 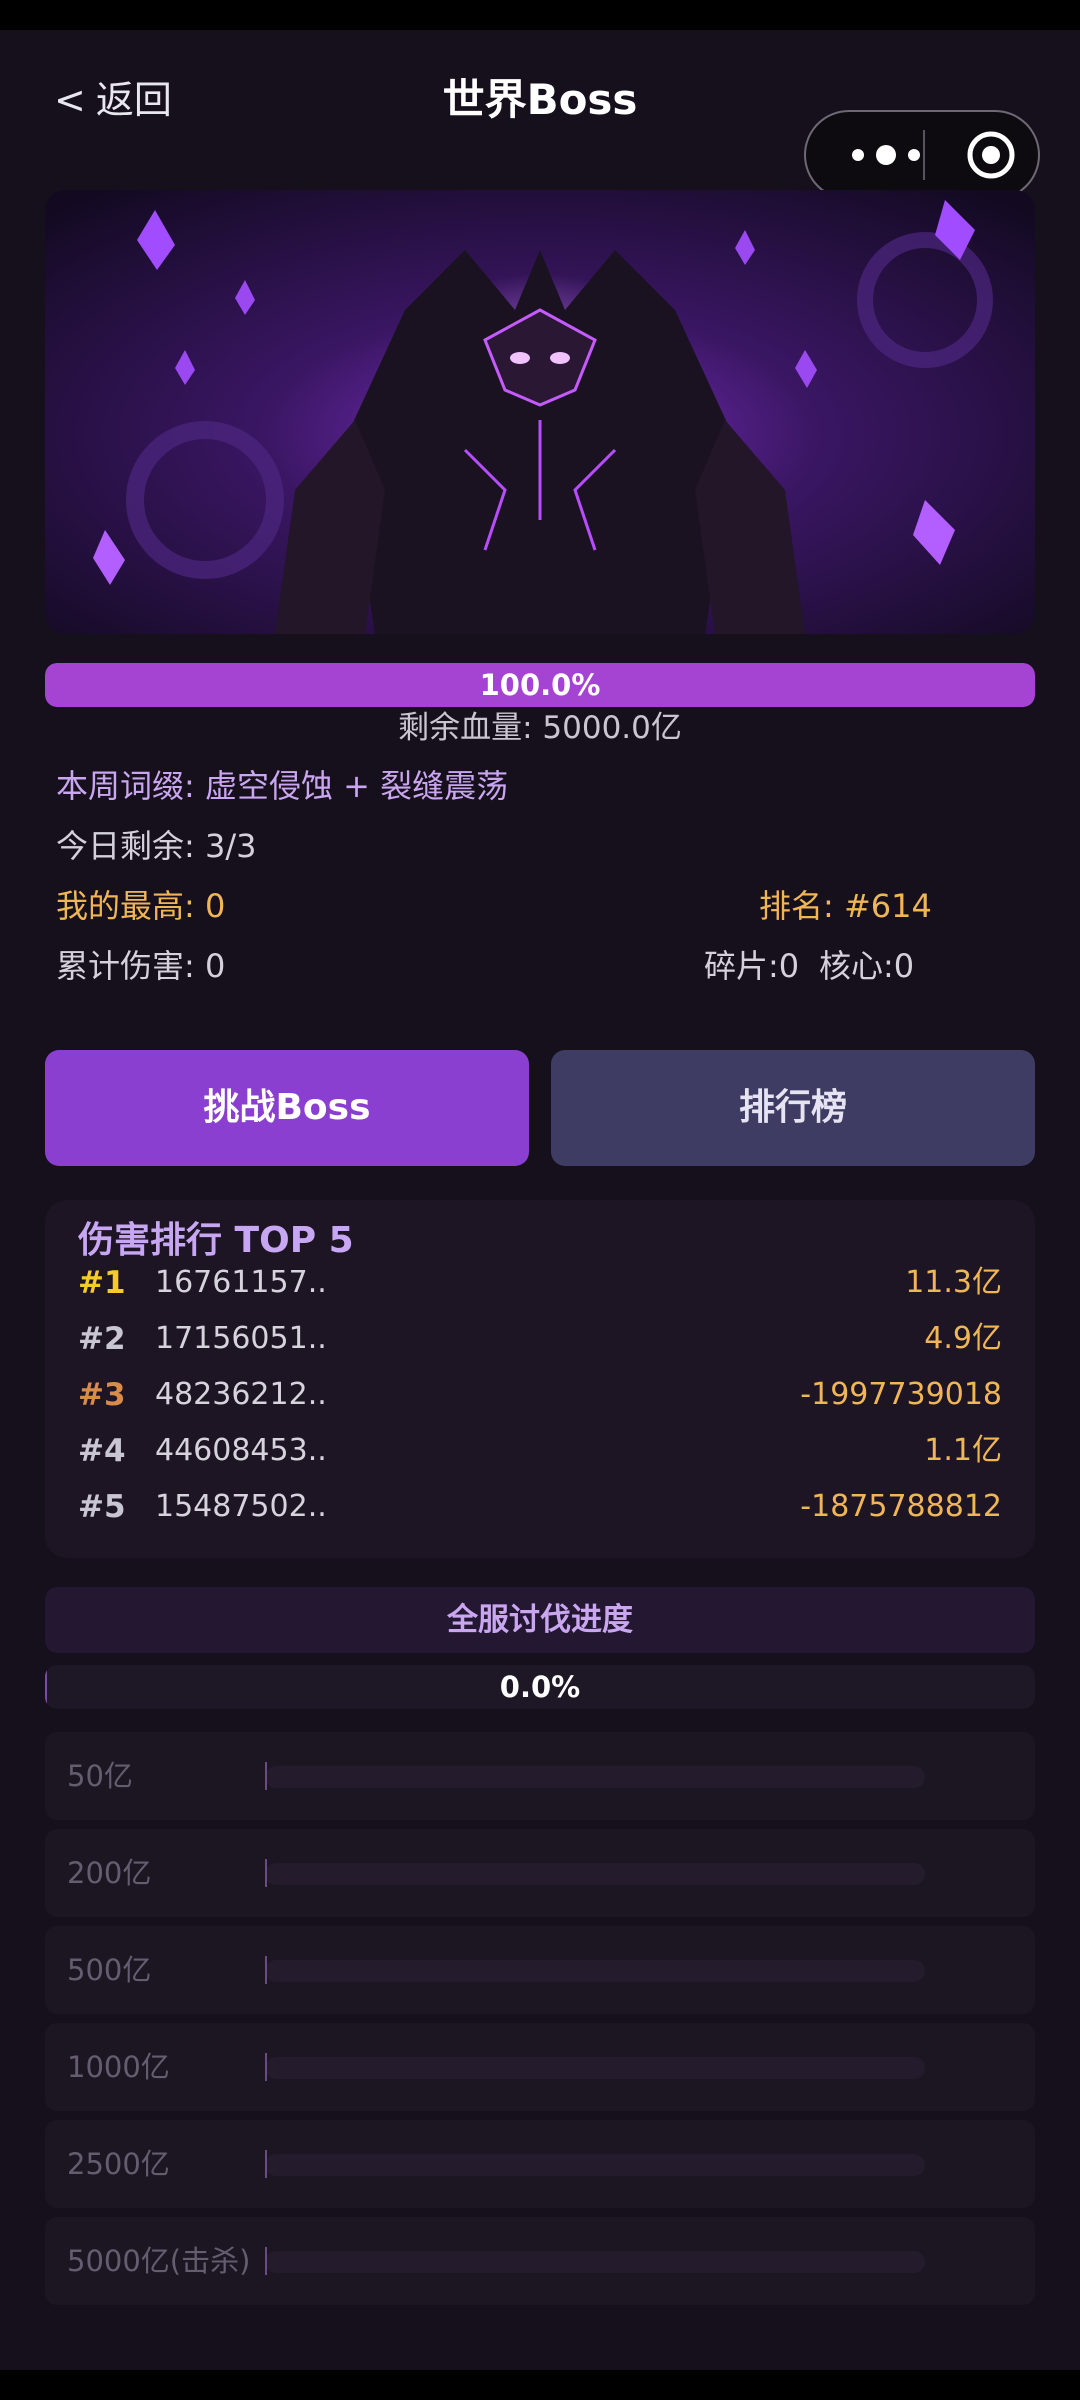 I want to click on boss-hp-bar: 100.0%, so click(x=540, y=685).